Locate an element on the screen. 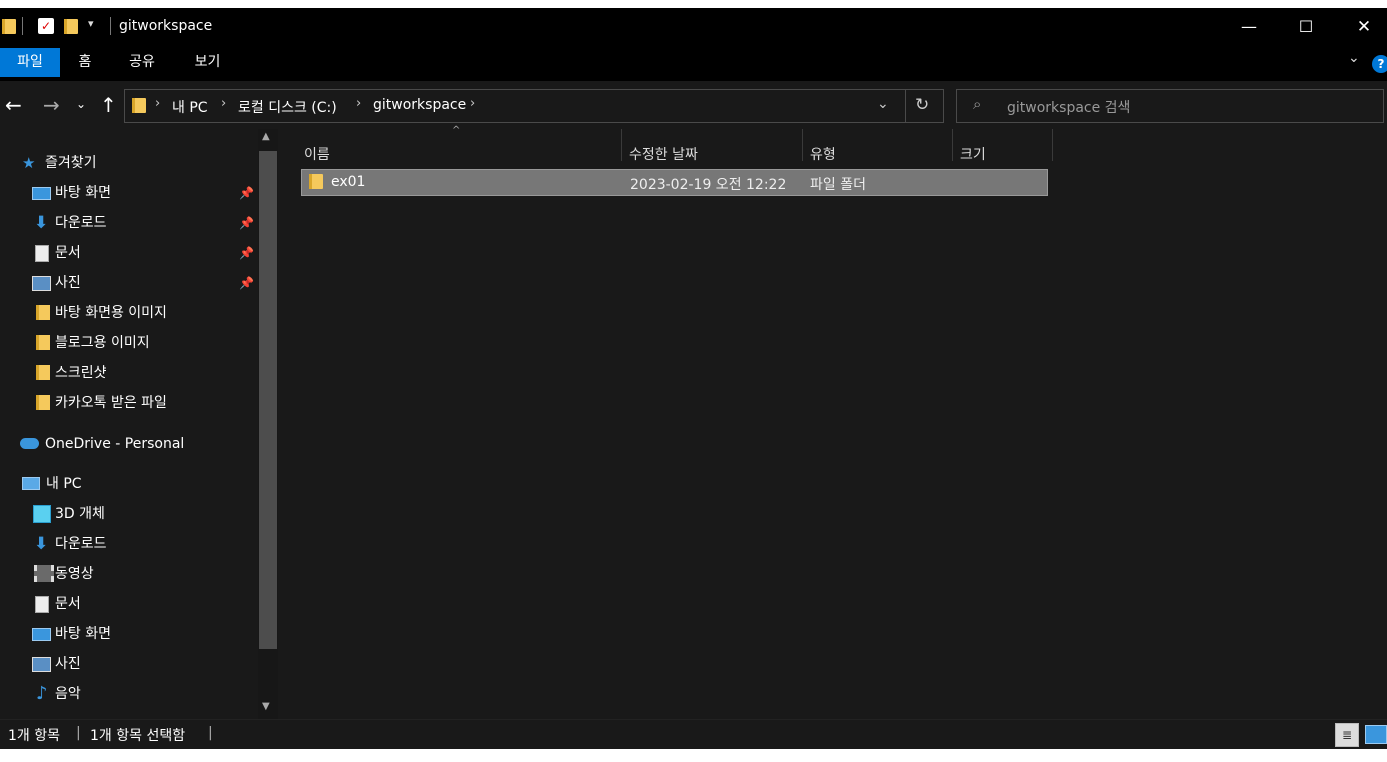  sidebar-item-label: 3D 개체 is located at coordinates (80, 514).